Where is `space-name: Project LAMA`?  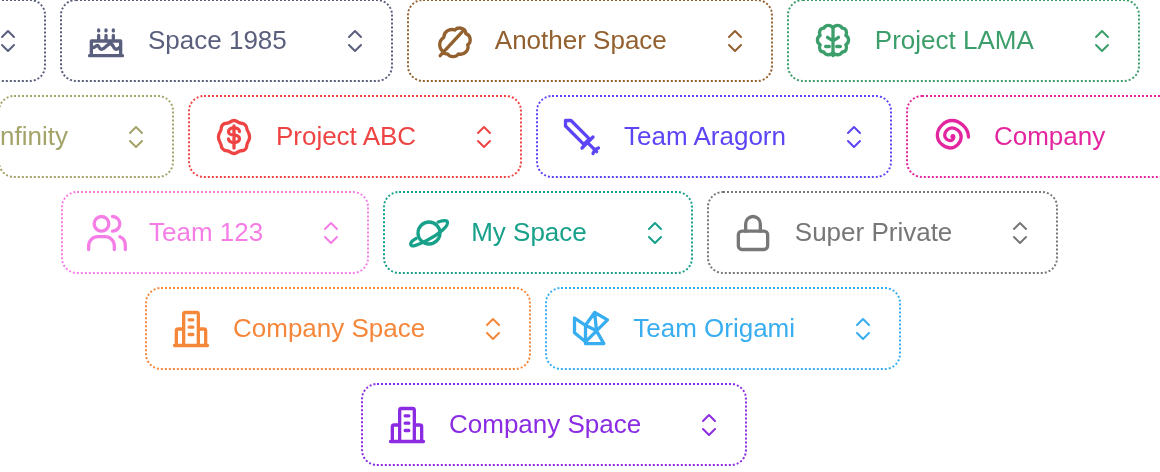 space-name: Project LAMA is located at coordinates (954, 40).